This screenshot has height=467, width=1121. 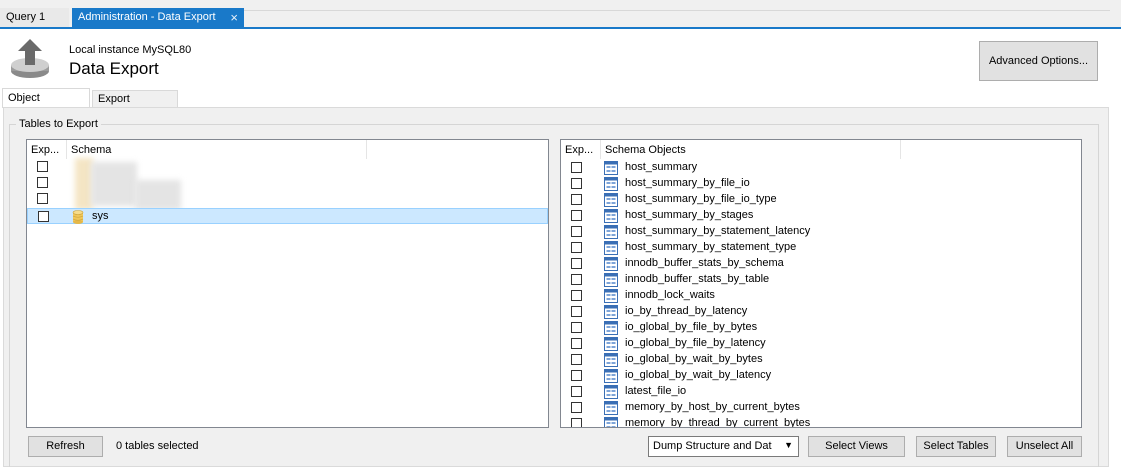 What do you see at coordinates (687, 183) in the screenshot?
I see `object-label: host_summary_by_file_io` at bounding box center [687, 183].